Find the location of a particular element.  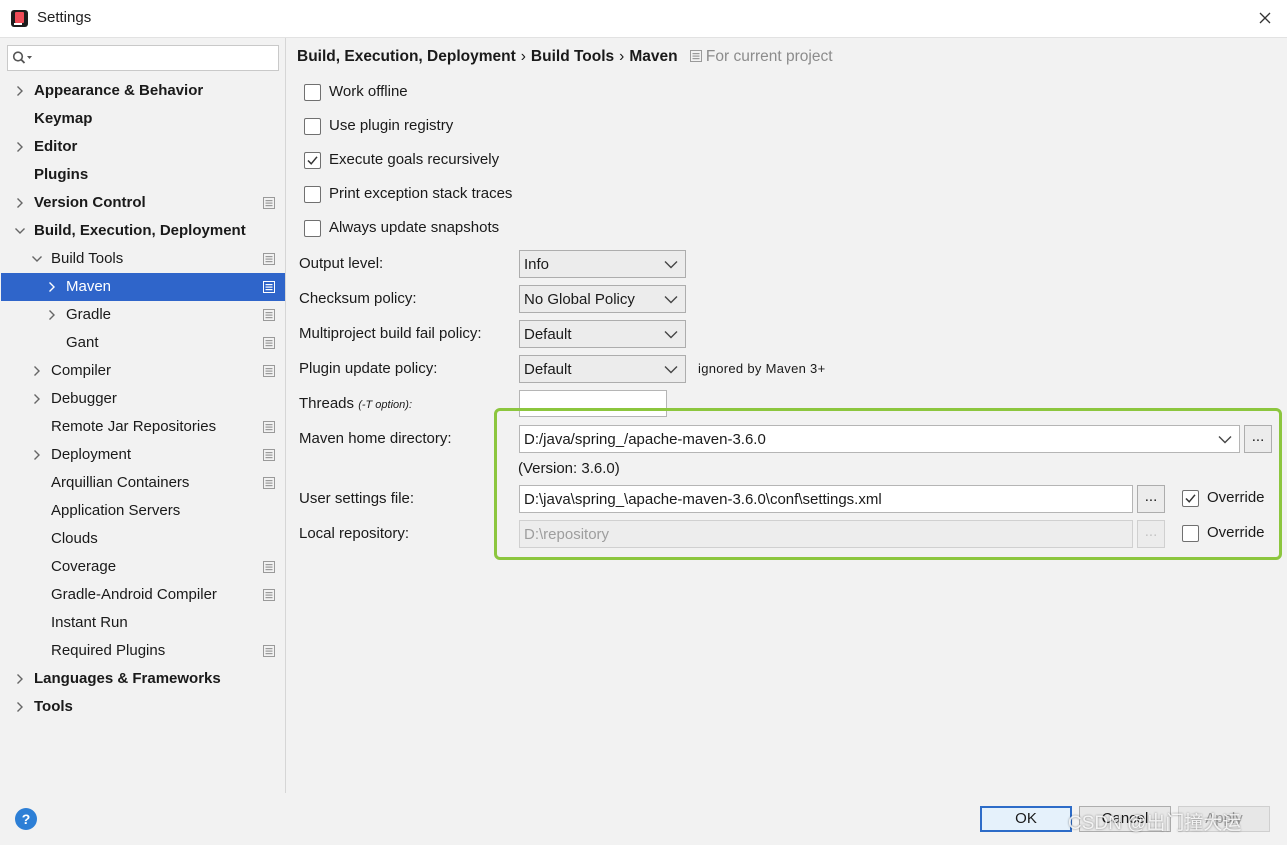

user-settings-override: Override is located at coordinates (1229, 499).